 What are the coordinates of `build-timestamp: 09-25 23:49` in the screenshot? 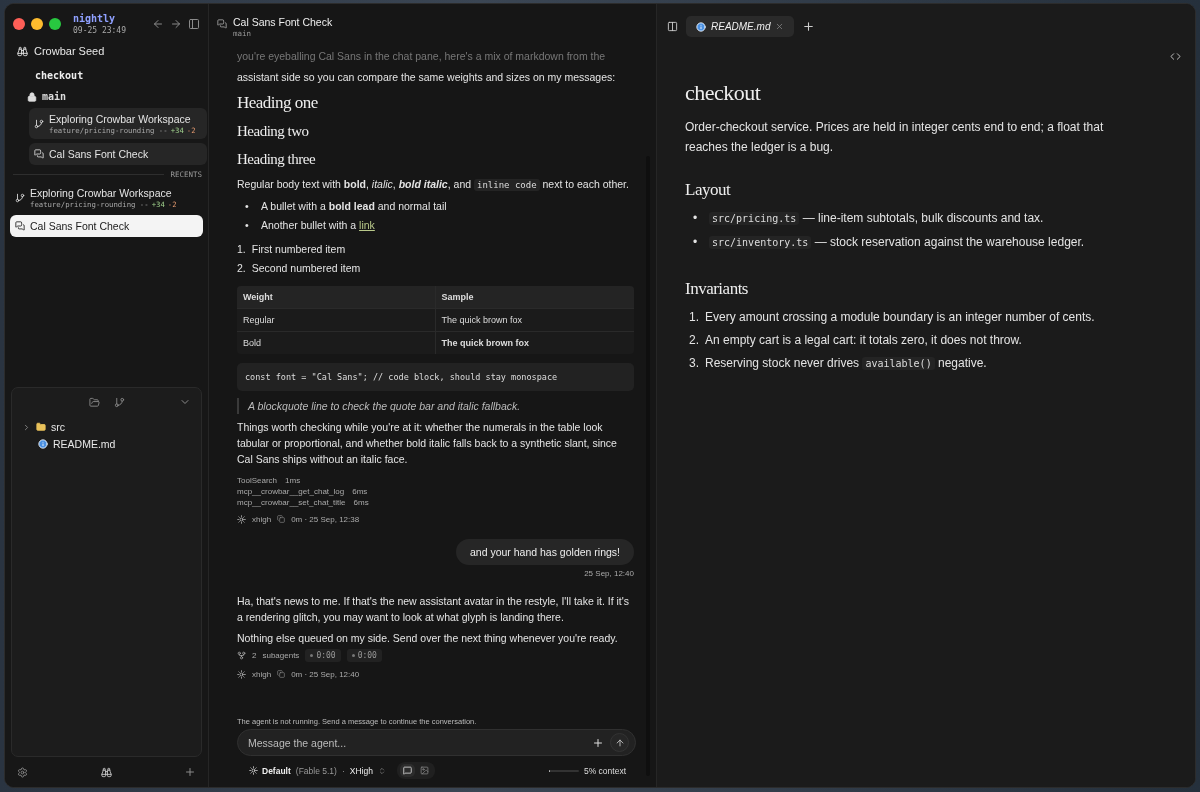 It's located at (100, 30).